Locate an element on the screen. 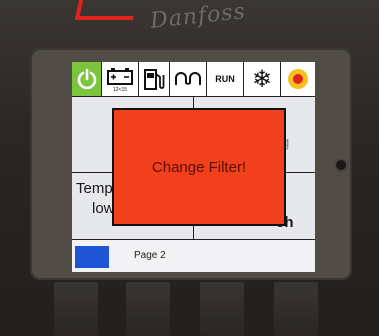  page-nav-button is located at coordinates (92, 257).